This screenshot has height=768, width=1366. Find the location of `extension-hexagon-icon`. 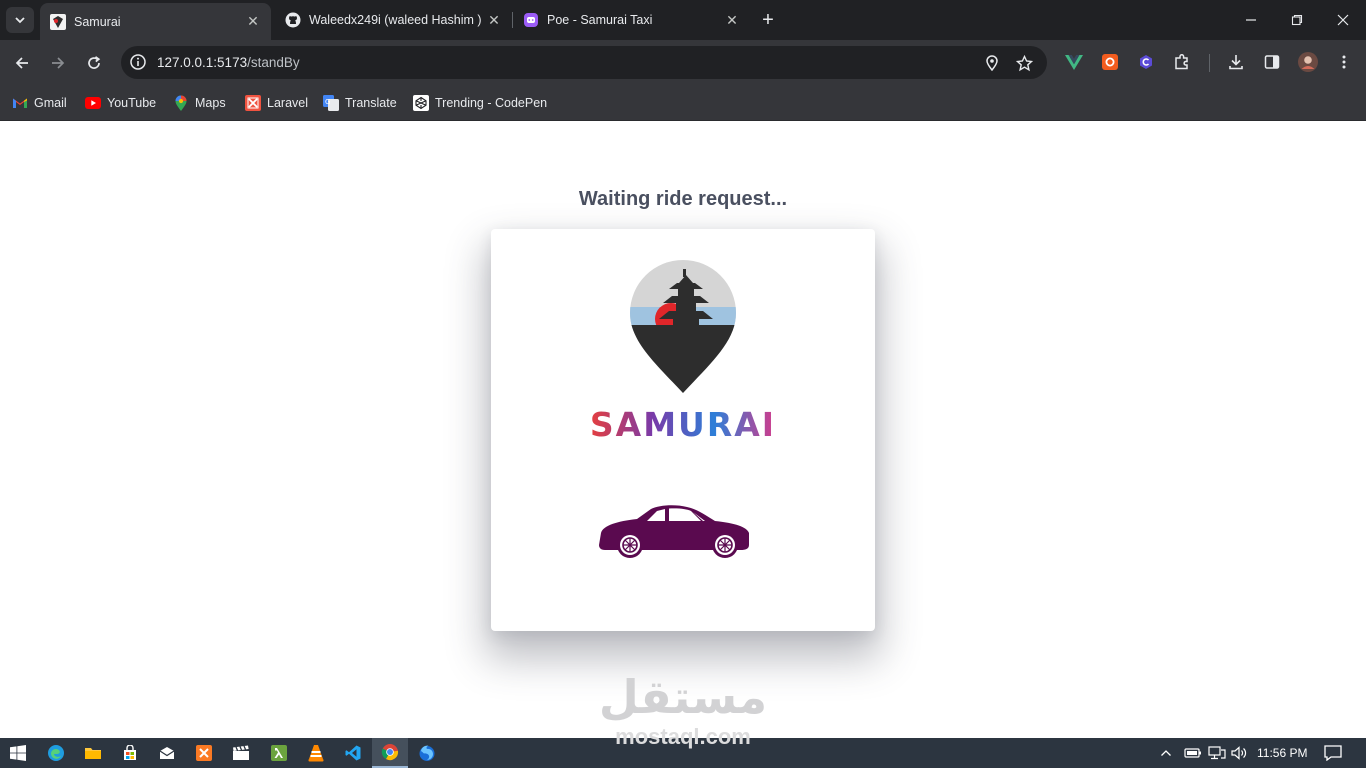

extension-hexagon-icon is located at coordinates (1146, 62).